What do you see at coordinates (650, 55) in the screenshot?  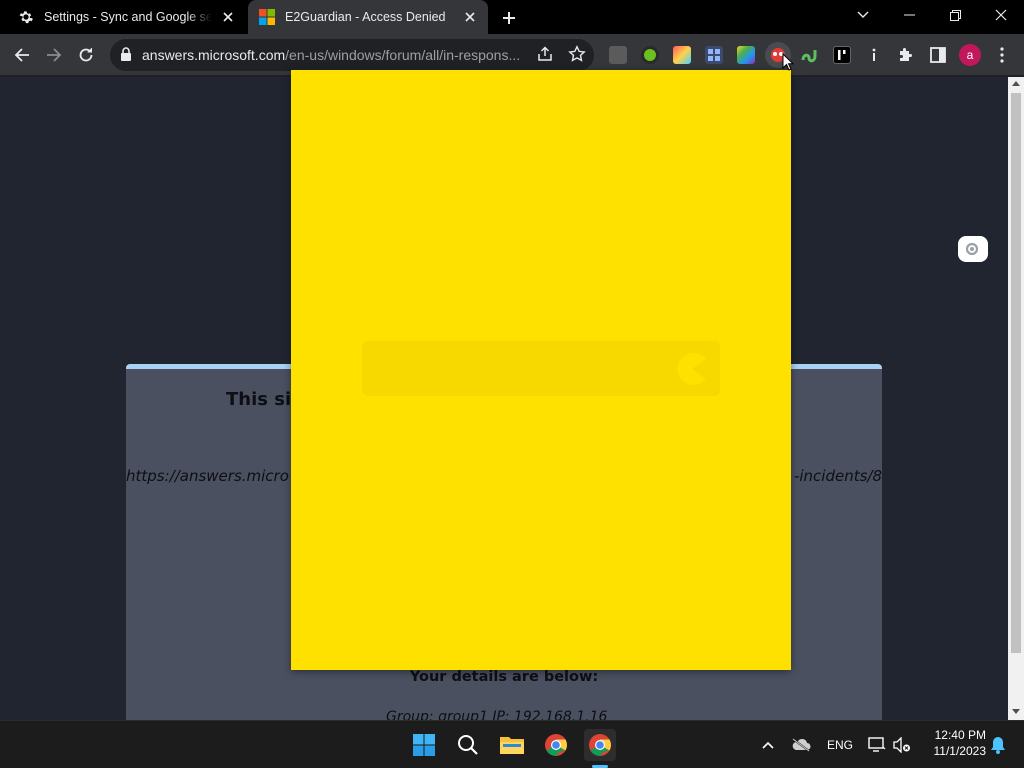 I see `ext-green-icon` at bounding box center [650, 55].